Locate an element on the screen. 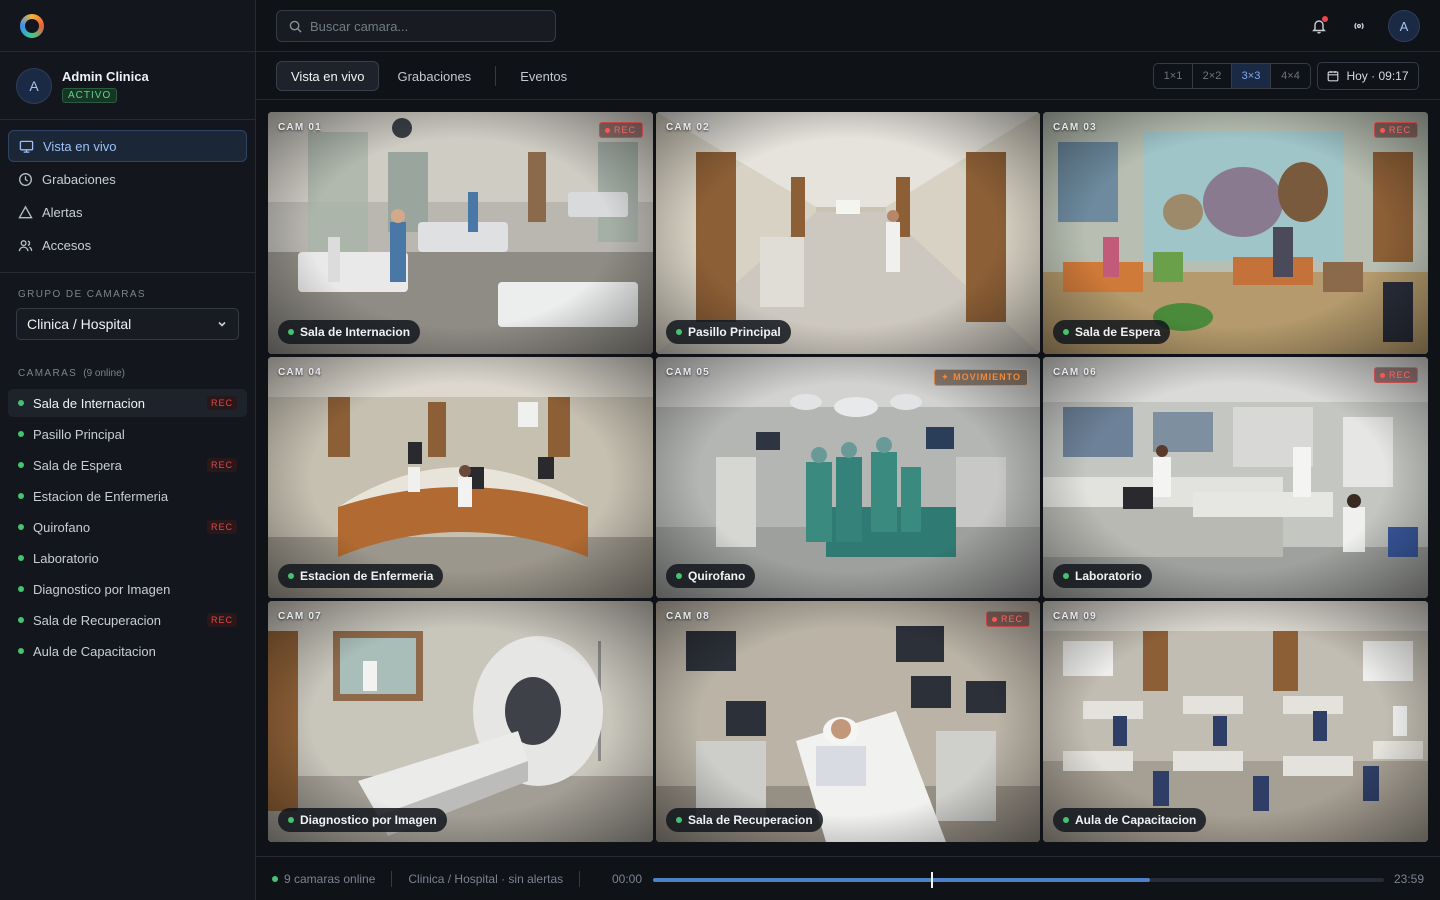  alert-triangle-icon is located at coordinates (25, 211).